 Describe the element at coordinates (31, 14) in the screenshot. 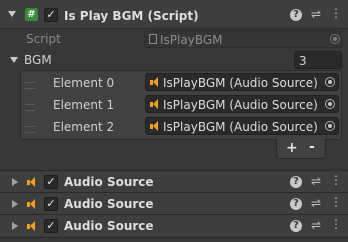

I see `script-icon: #` at that location.